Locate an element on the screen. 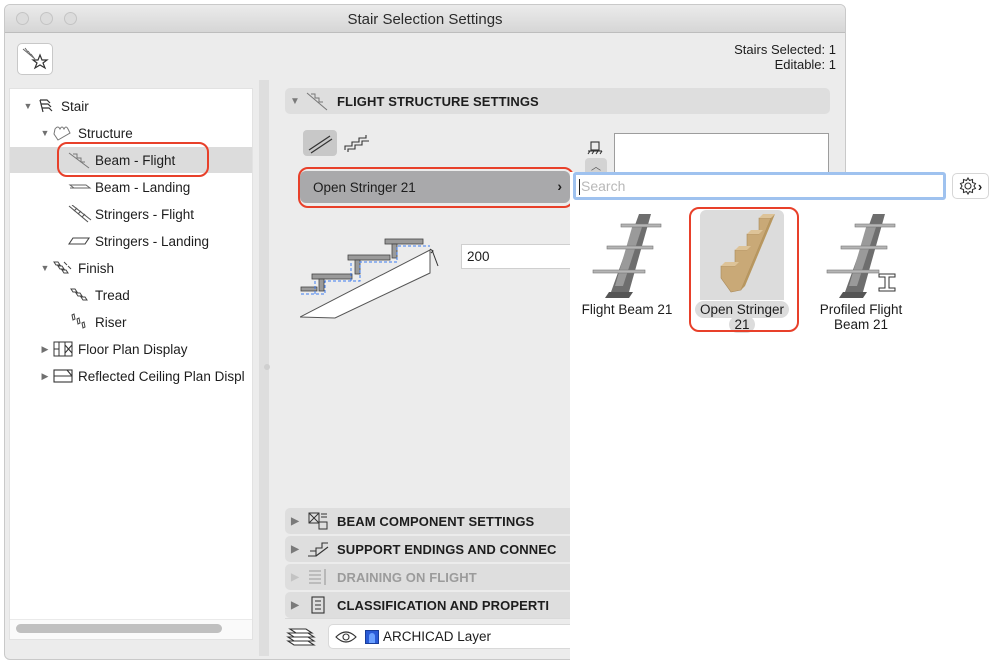 This screenshot has height=662, width=998. tree-item-beam-landing: Beam - Landing is located at coordinates (131, 187).